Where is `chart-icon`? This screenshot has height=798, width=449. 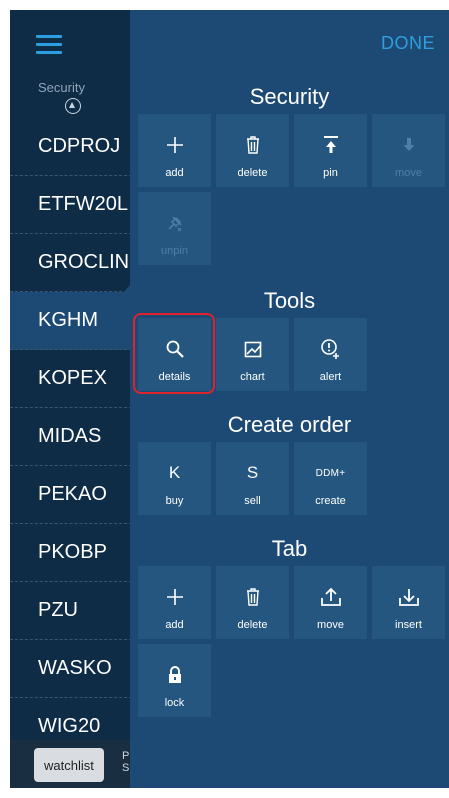 chart-icon is located at coordinates (252, 349).